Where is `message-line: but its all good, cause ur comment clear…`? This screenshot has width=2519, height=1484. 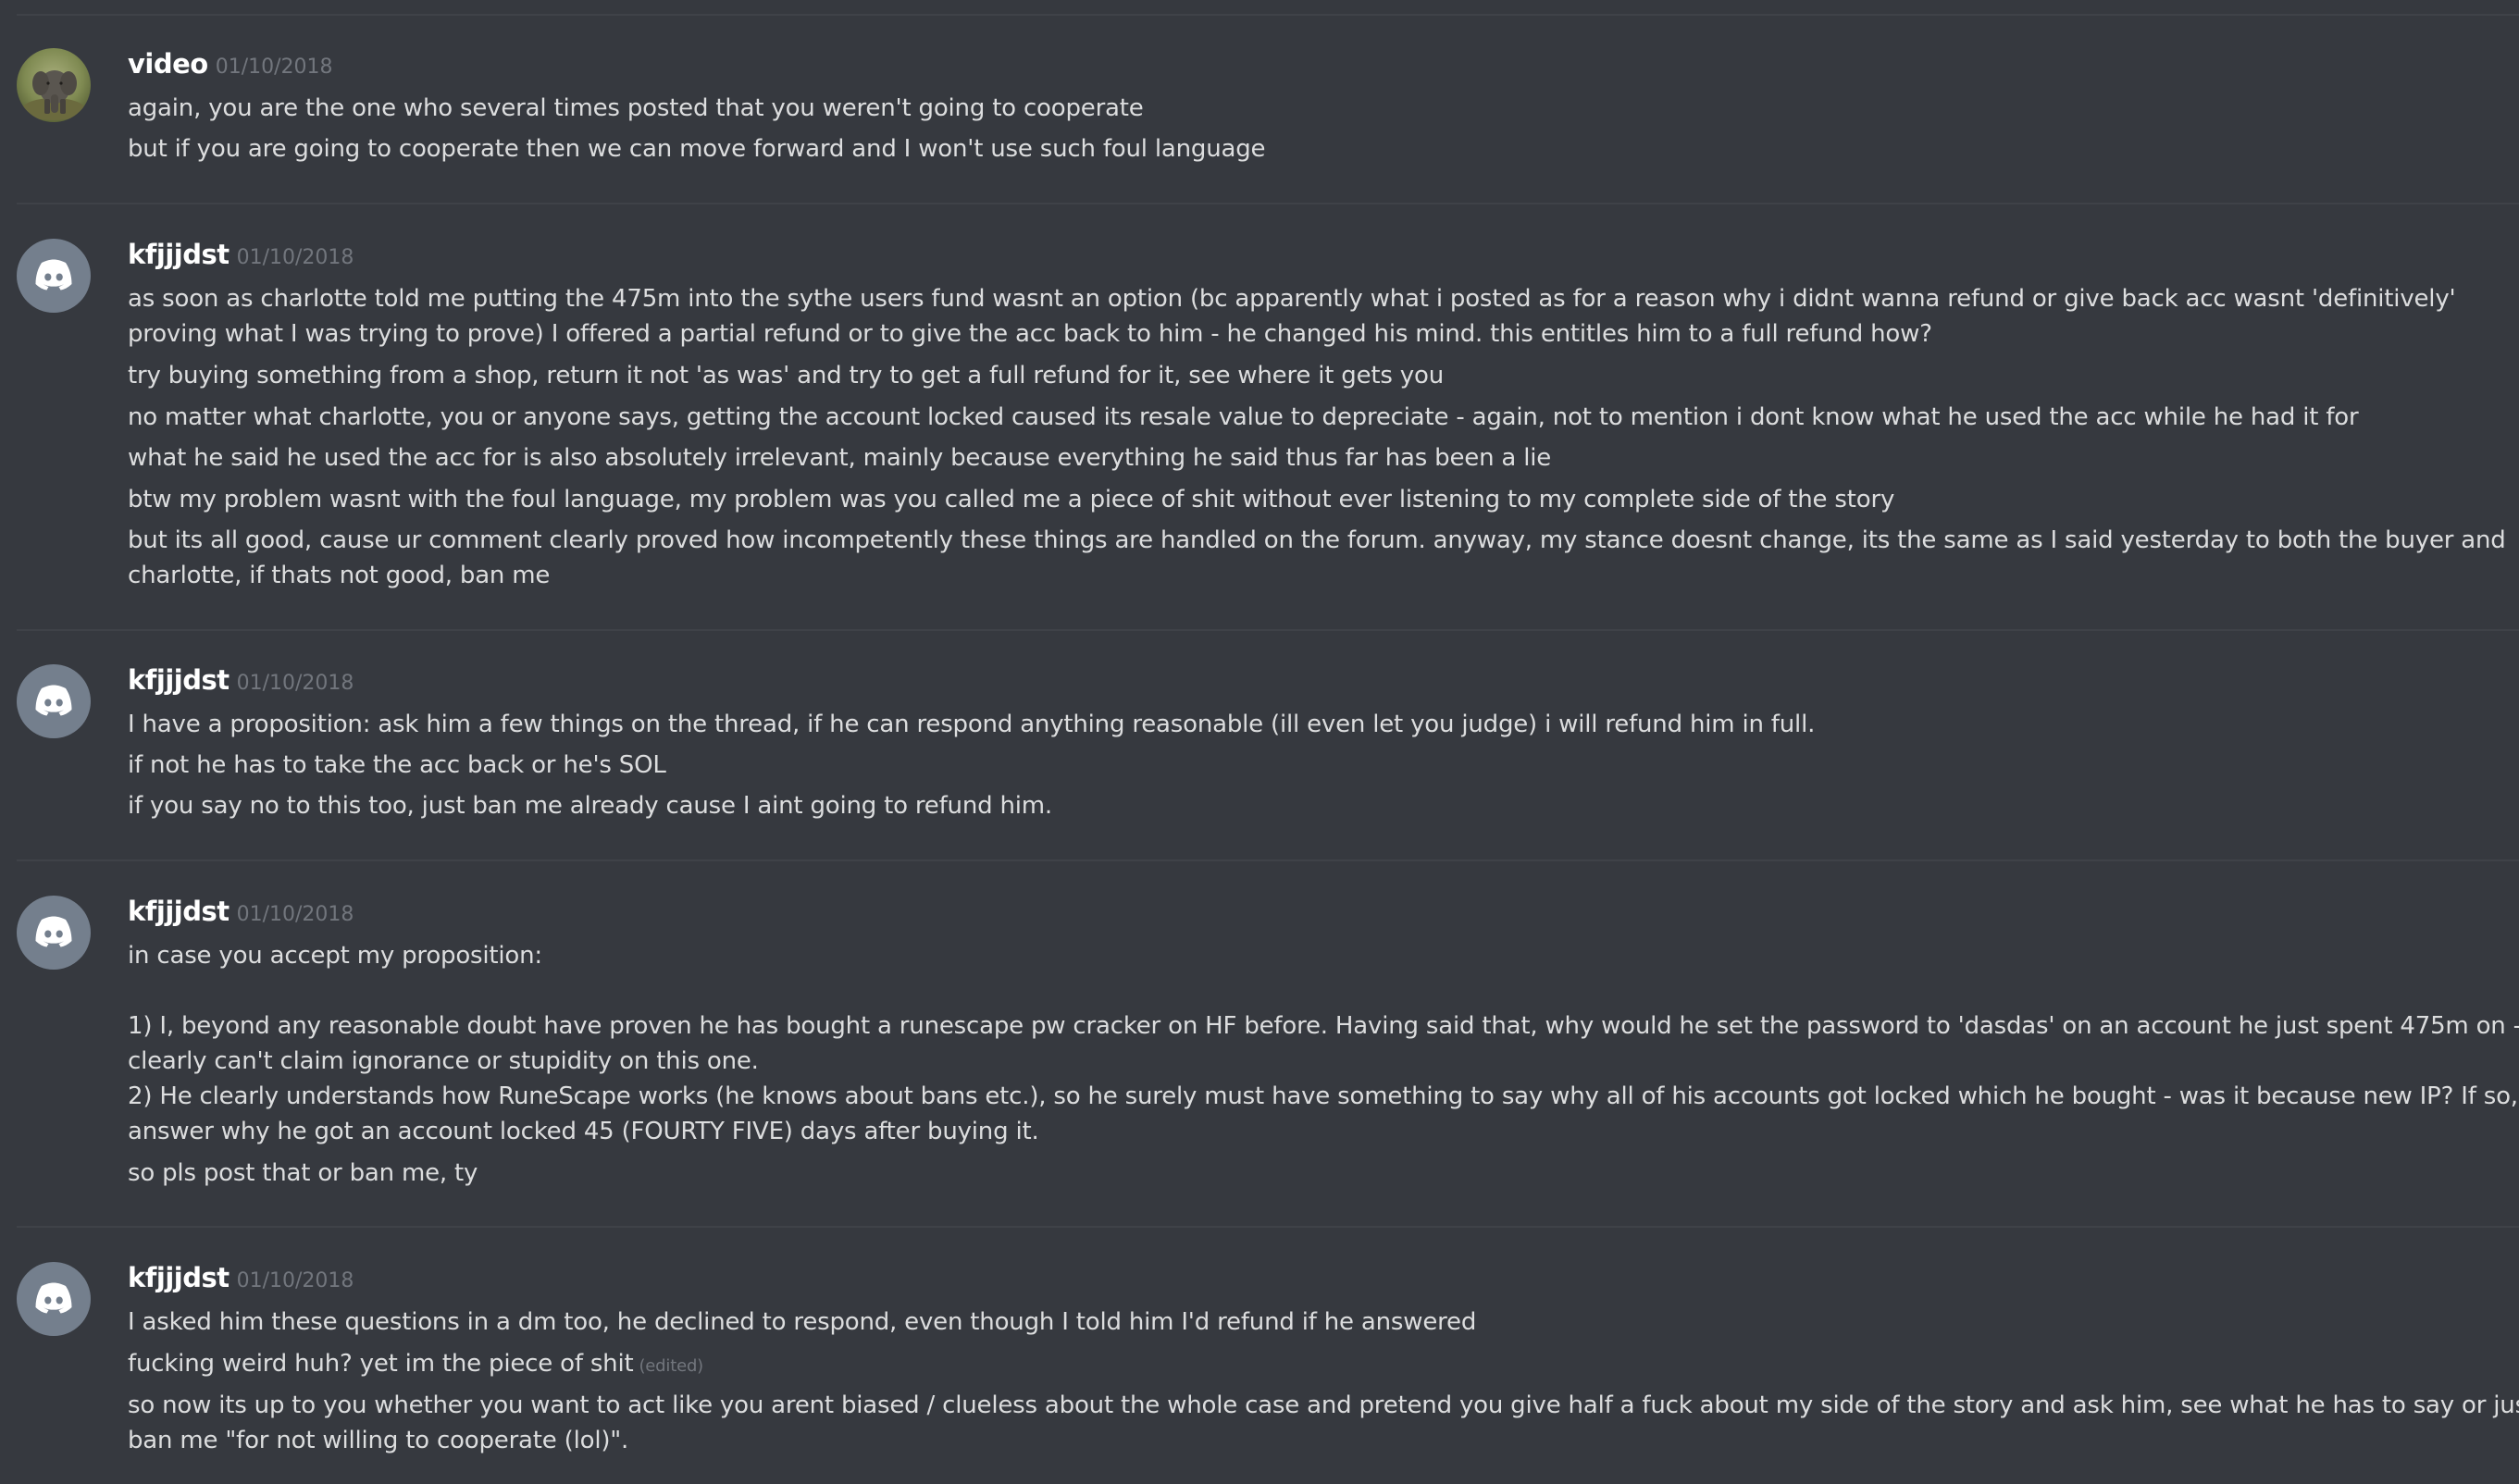
message-line: but its all good, cause ur comment clear… is located at coordinates (1317, 540).